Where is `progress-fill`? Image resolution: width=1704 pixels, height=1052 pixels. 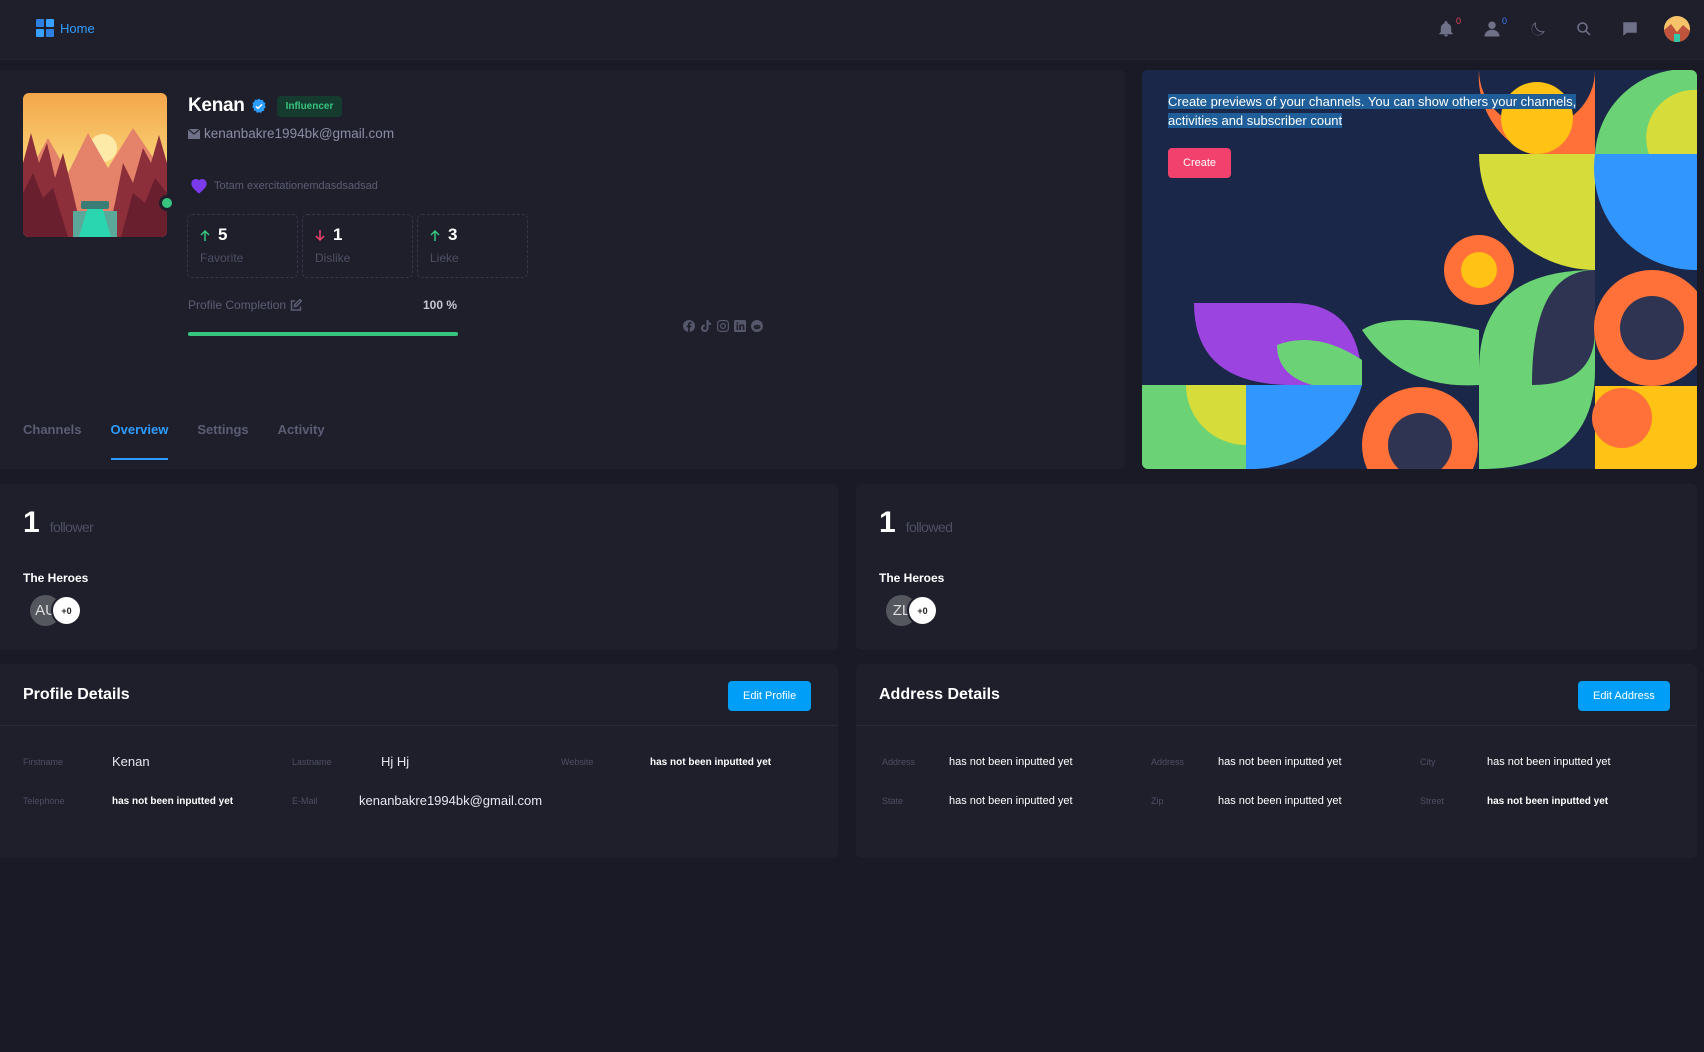
progress-fill is located at coordinates (323, 334).